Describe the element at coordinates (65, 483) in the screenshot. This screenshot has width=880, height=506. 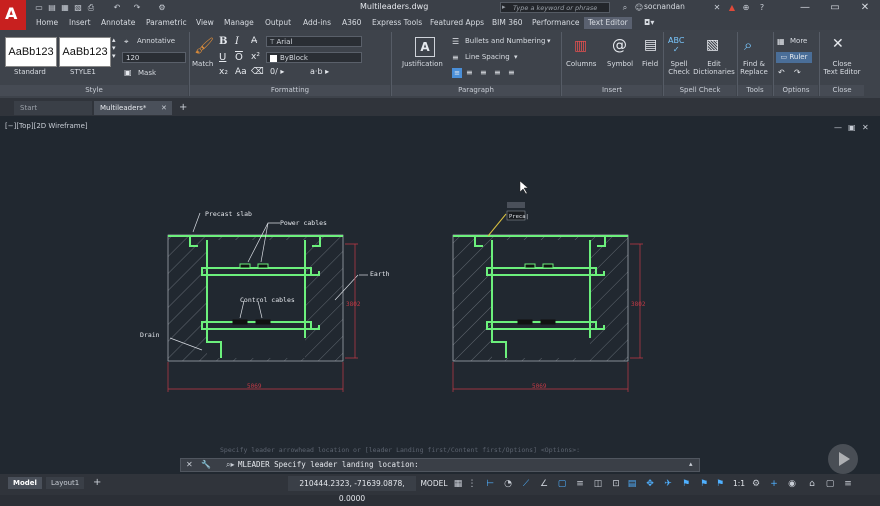
I see `tab-layout1: Layout1` at that location.